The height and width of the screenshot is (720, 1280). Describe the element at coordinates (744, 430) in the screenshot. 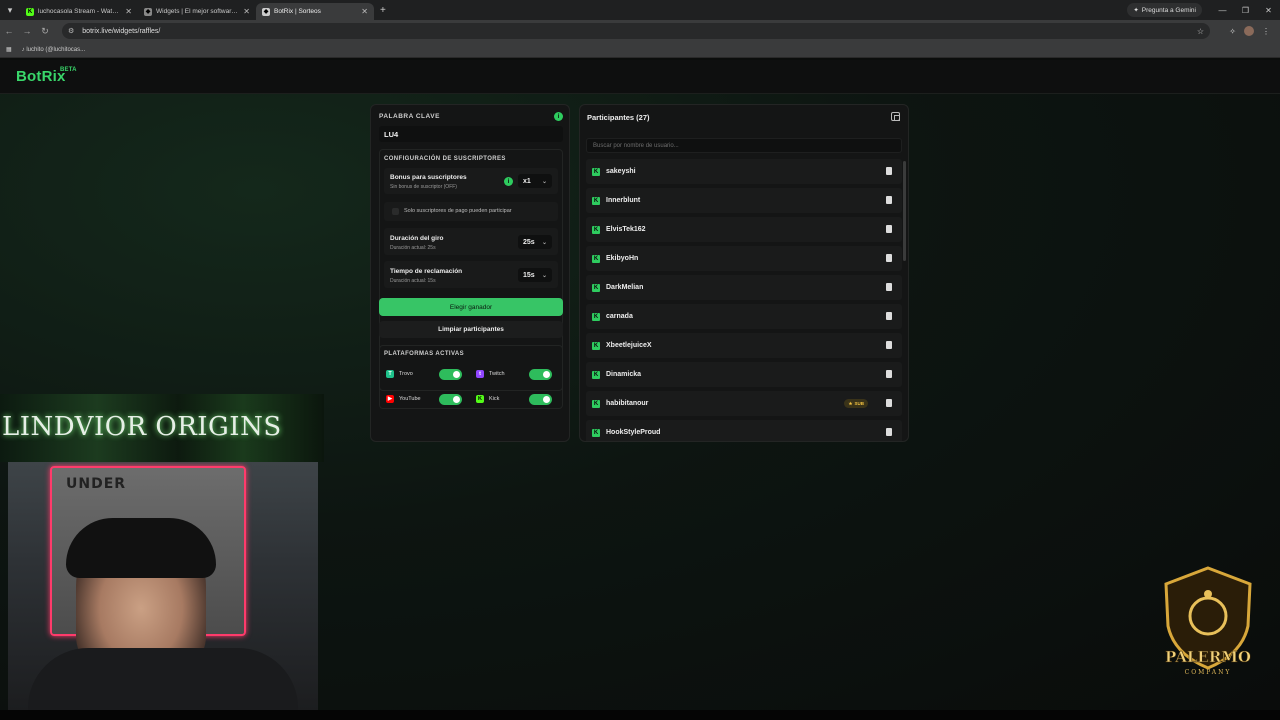

I see `participant-row: K HookStyleProud` at that location.